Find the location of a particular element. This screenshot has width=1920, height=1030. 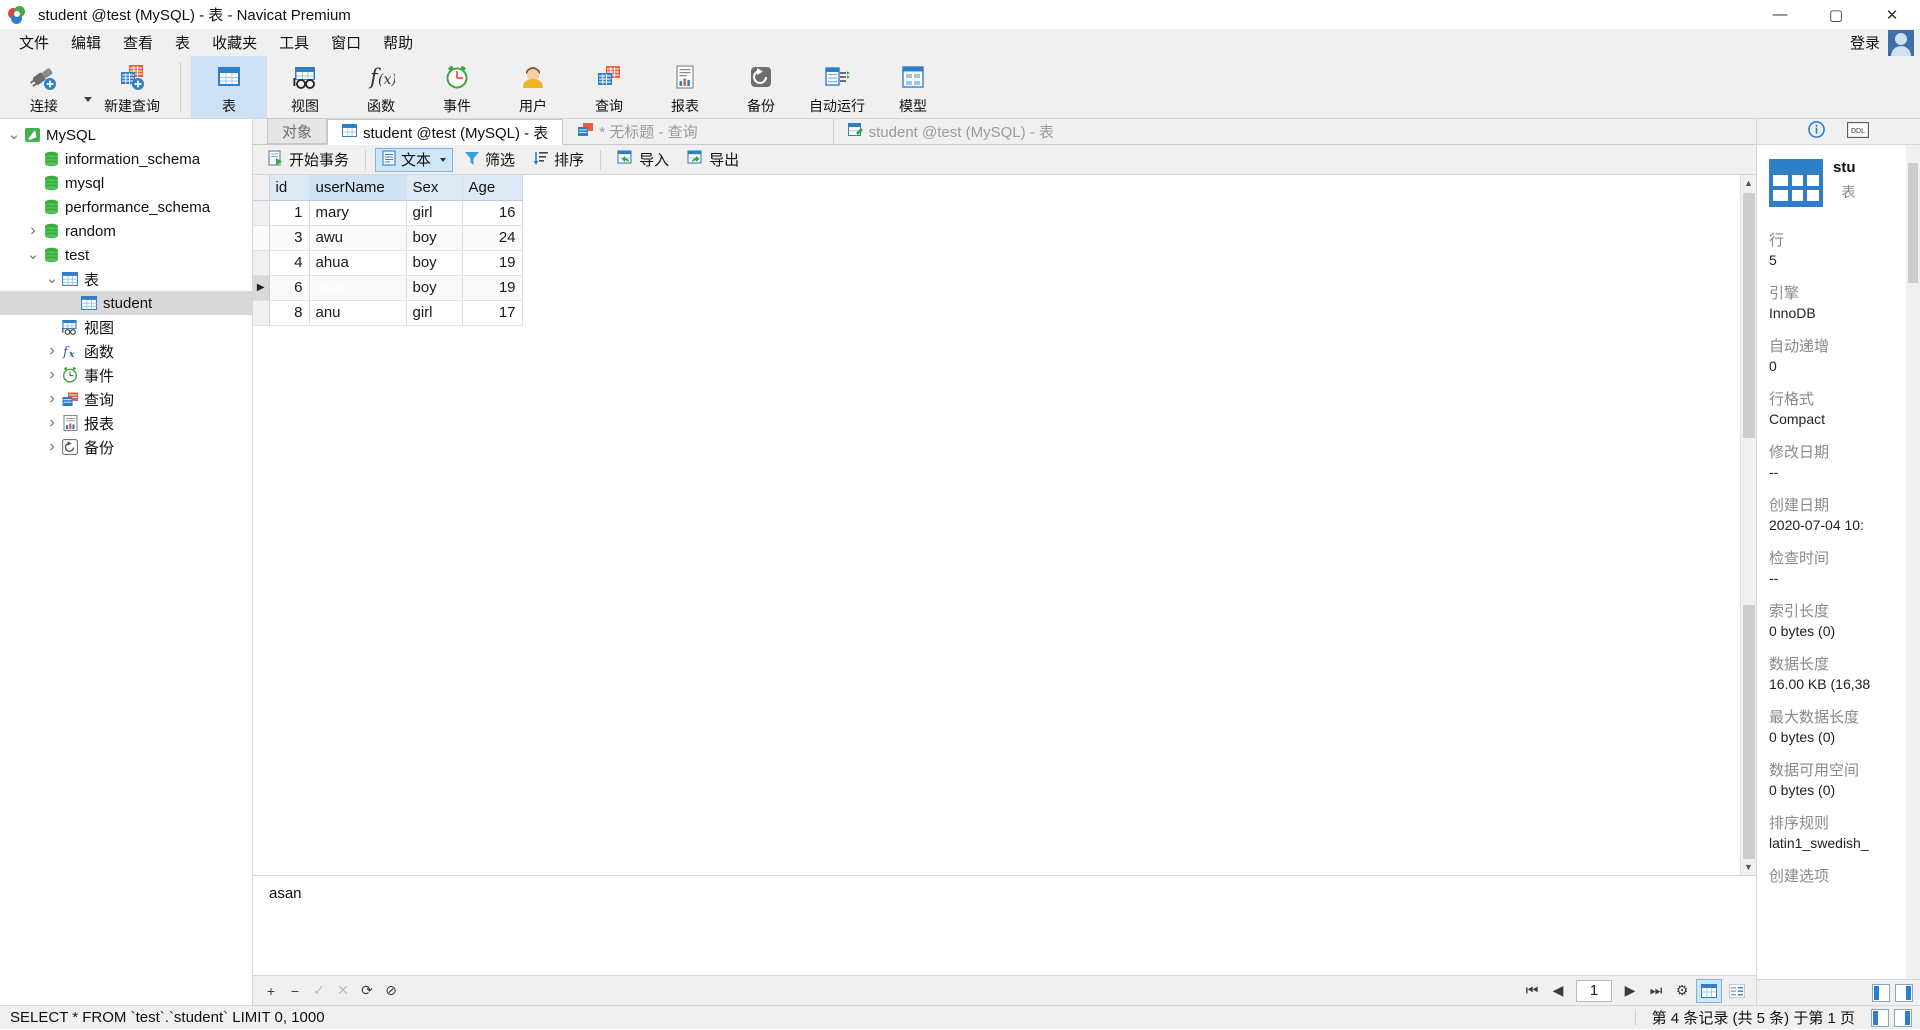

sidebar-item--: › 事件 is located at coordinates (126, 375).